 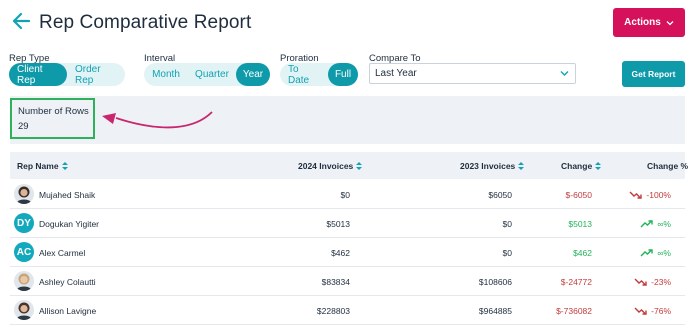 What do you see at coordinates (495, 311) in the screenshot?
I see `invoices-2023: $964885` at bounding box center [495, 311].